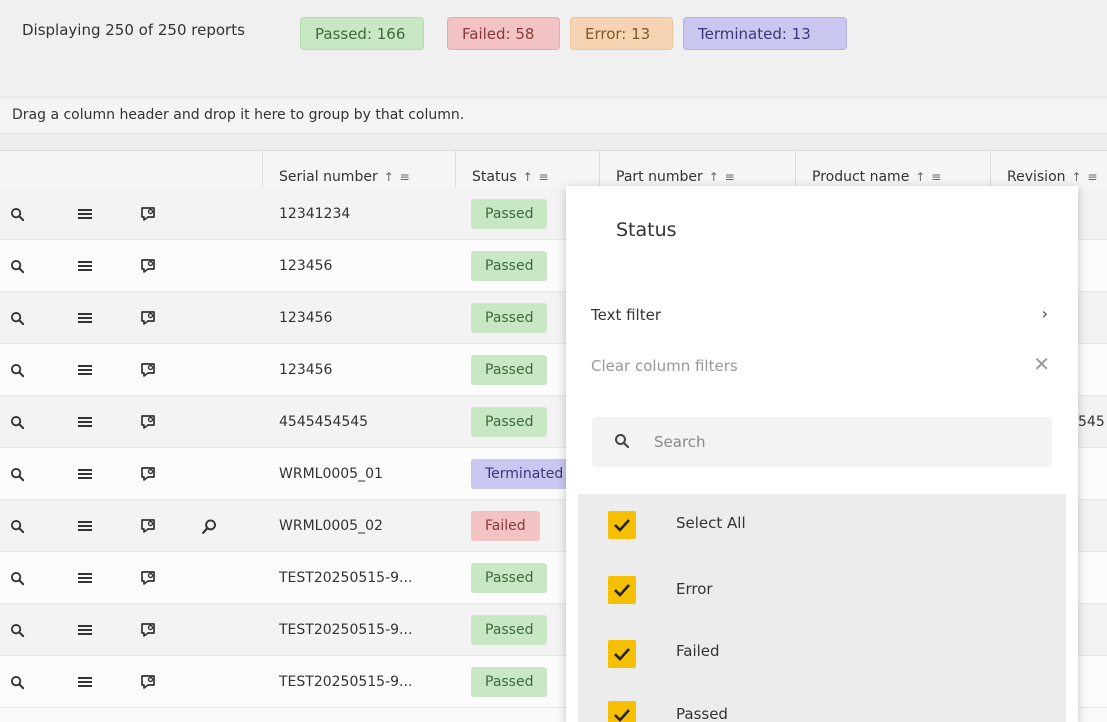  Describe the element at coordinates (621, 33) in the screenshot. I see `error-filter-chip: Error: 13` at that location.